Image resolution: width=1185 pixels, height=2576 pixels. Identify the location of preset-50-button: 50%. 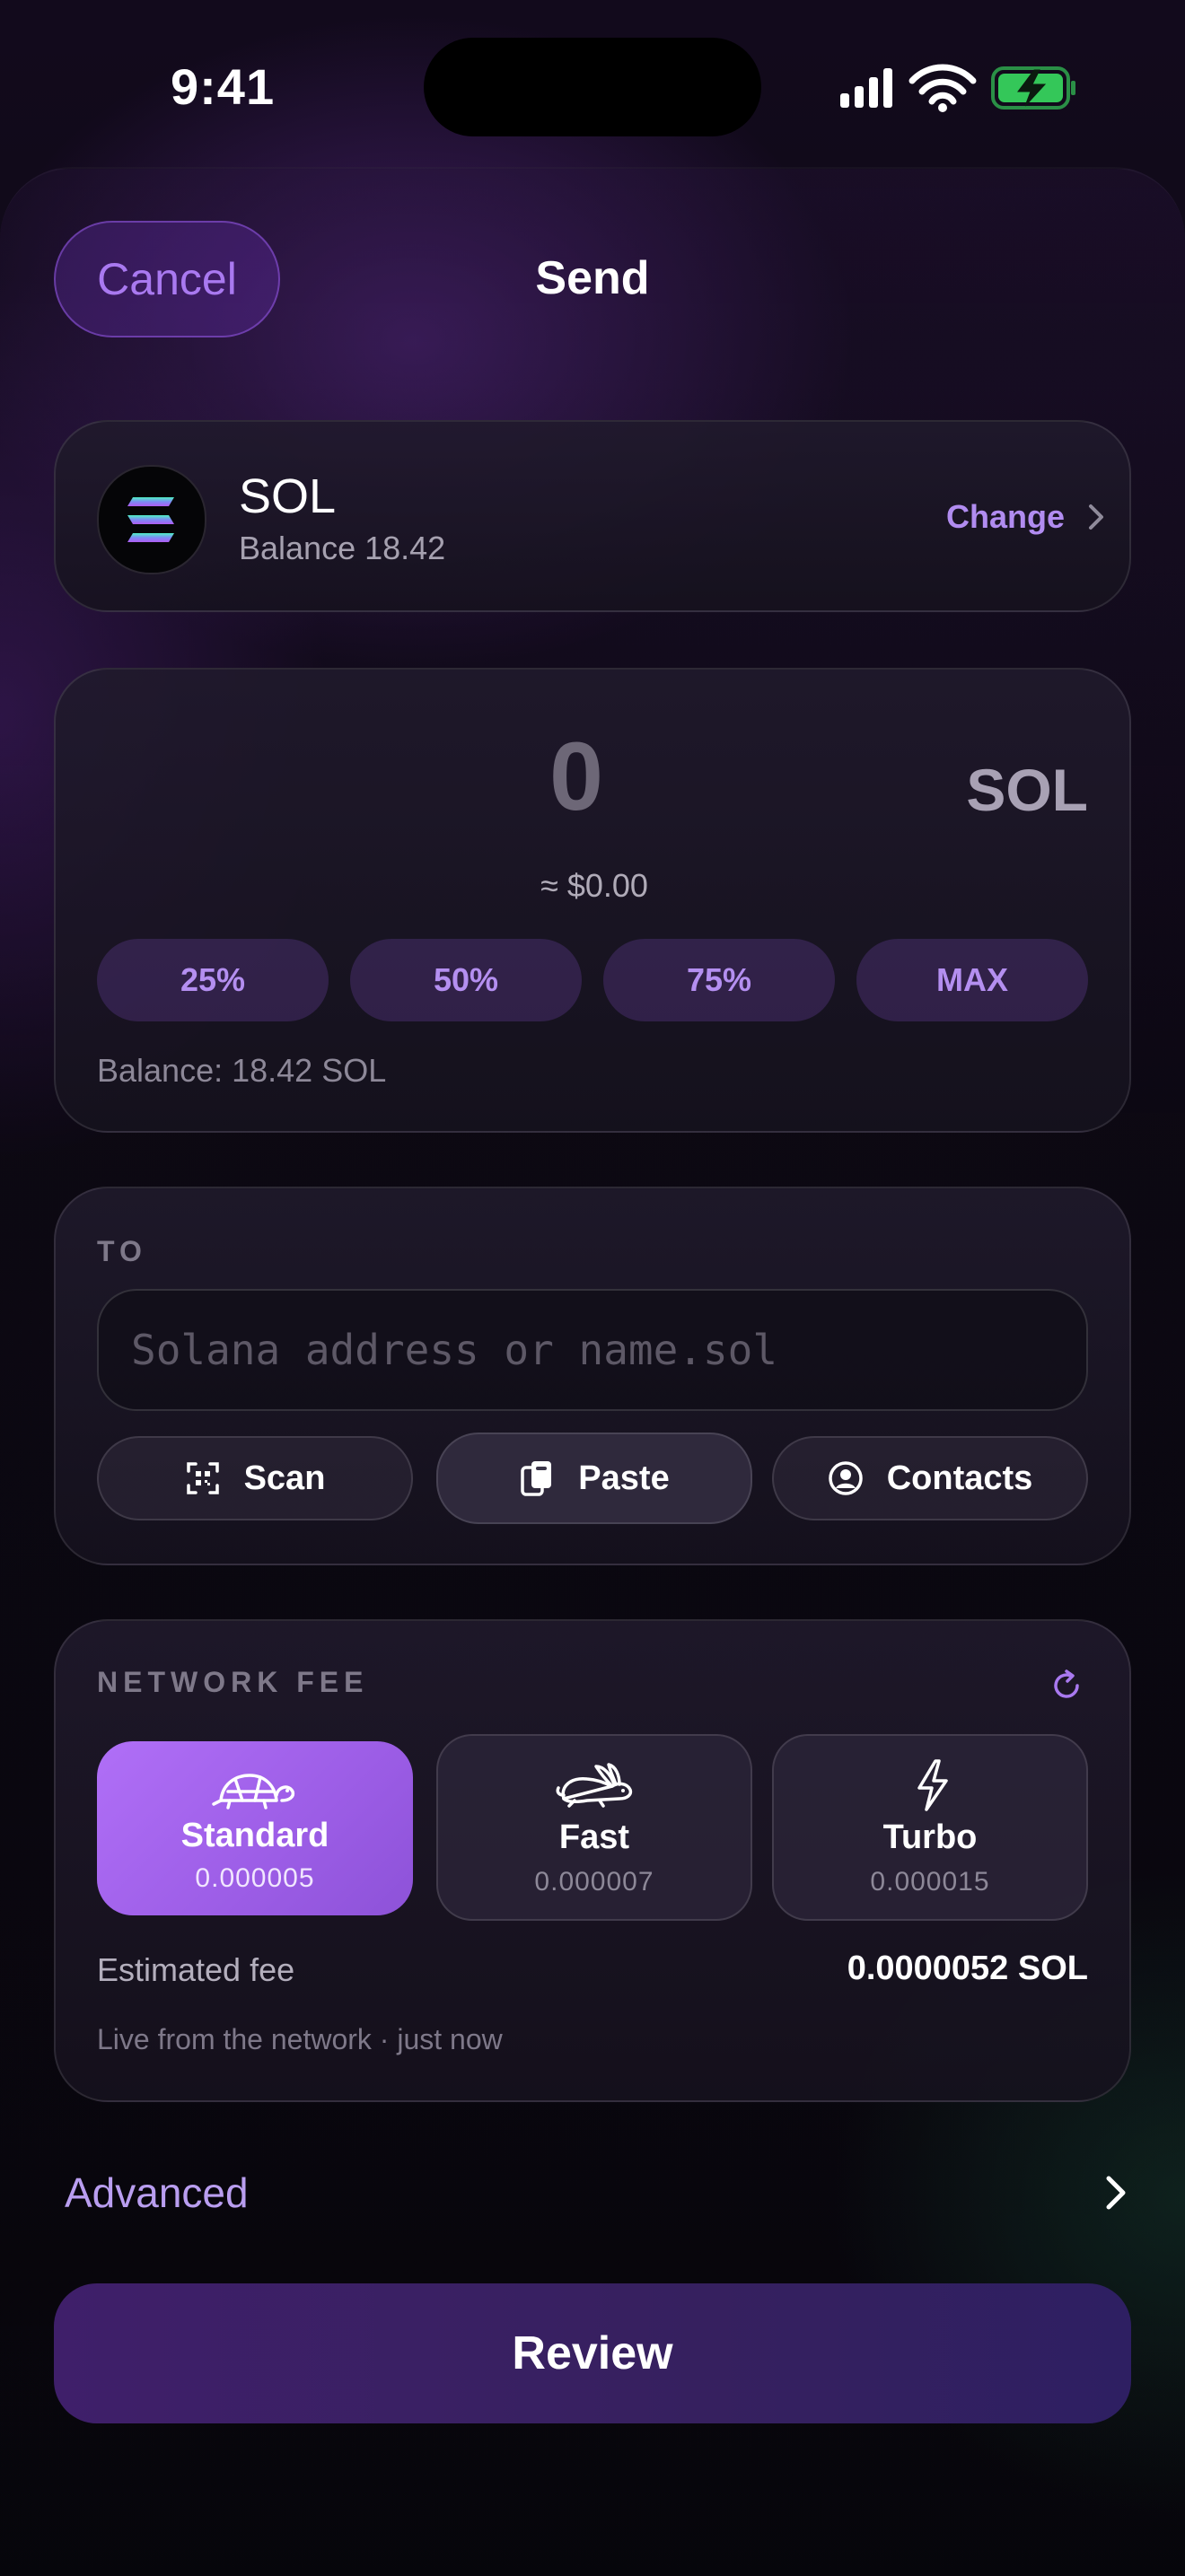
(466, 980).